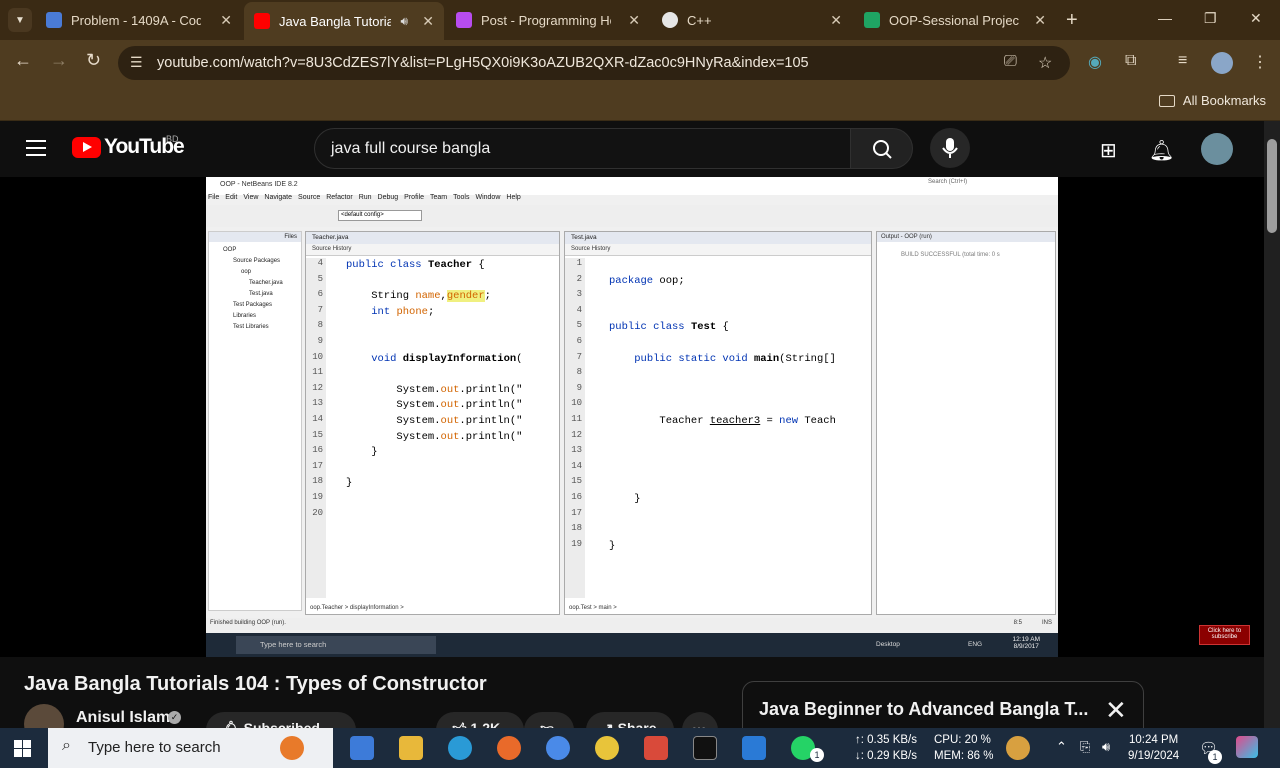 This screenshot has height=768, width=1280. I want to click on chrome-blue-icon, so click(558, 748).